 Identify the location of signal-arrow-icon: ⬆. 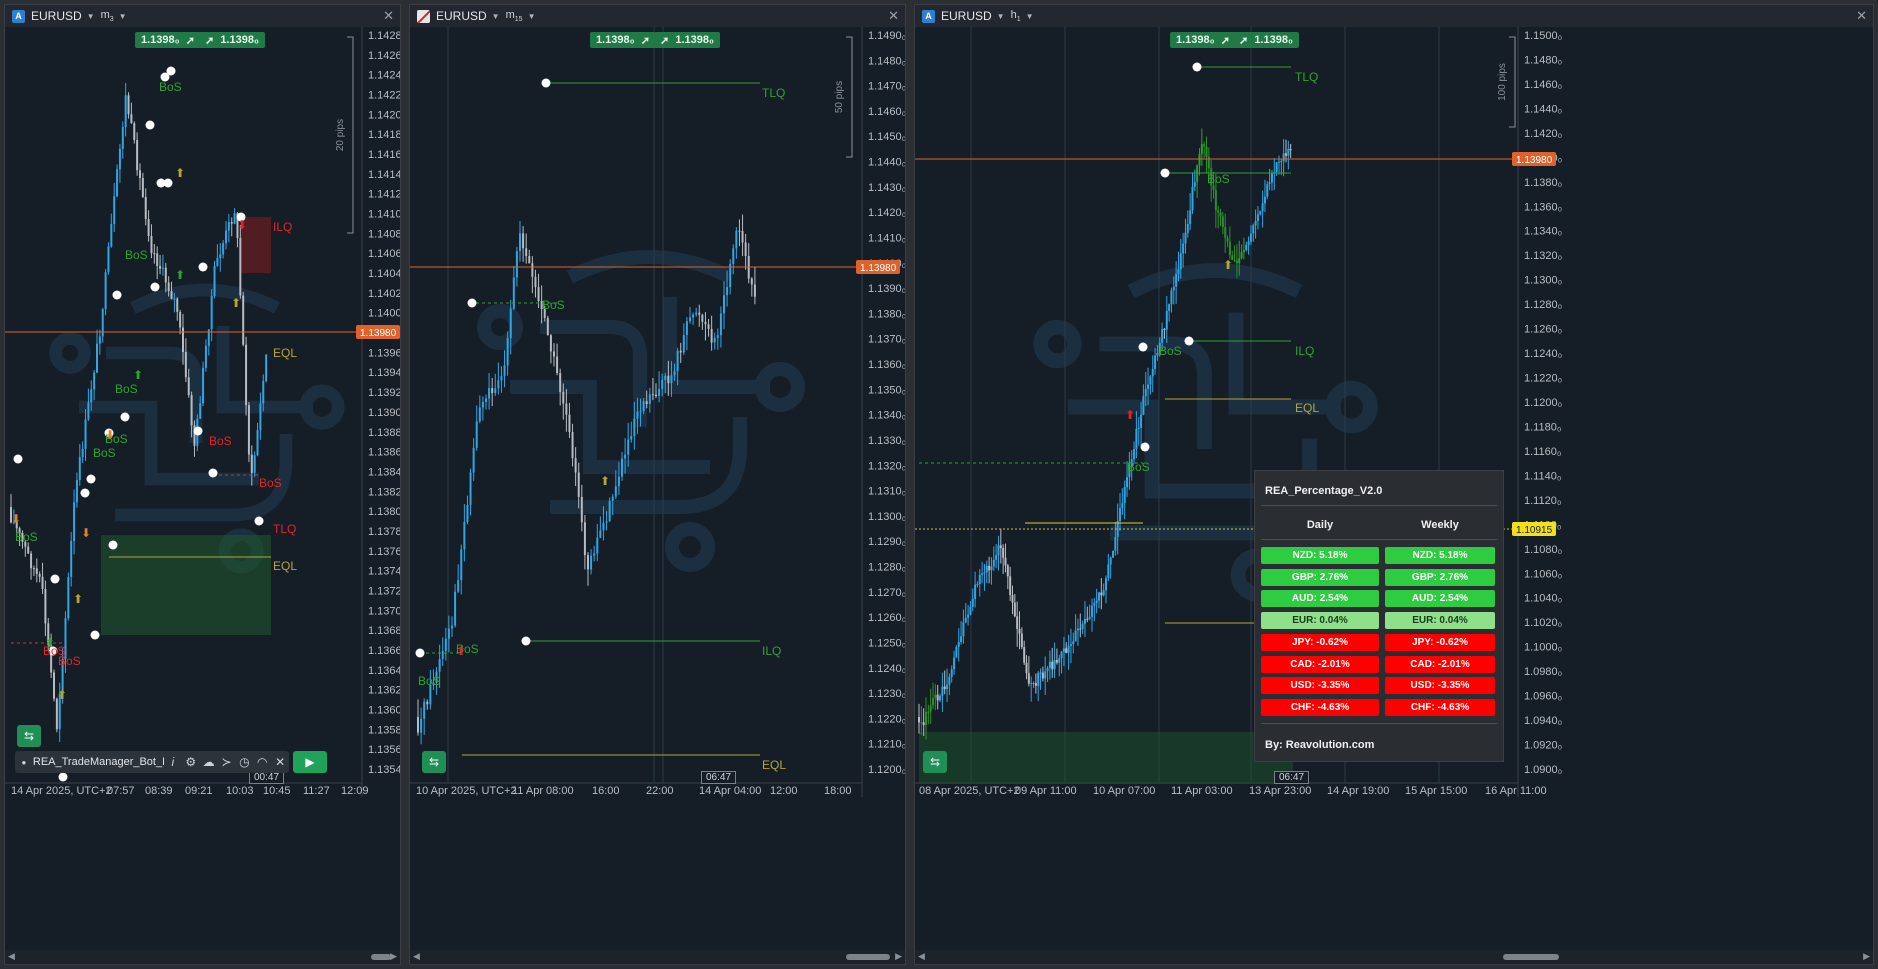
(605, 481).